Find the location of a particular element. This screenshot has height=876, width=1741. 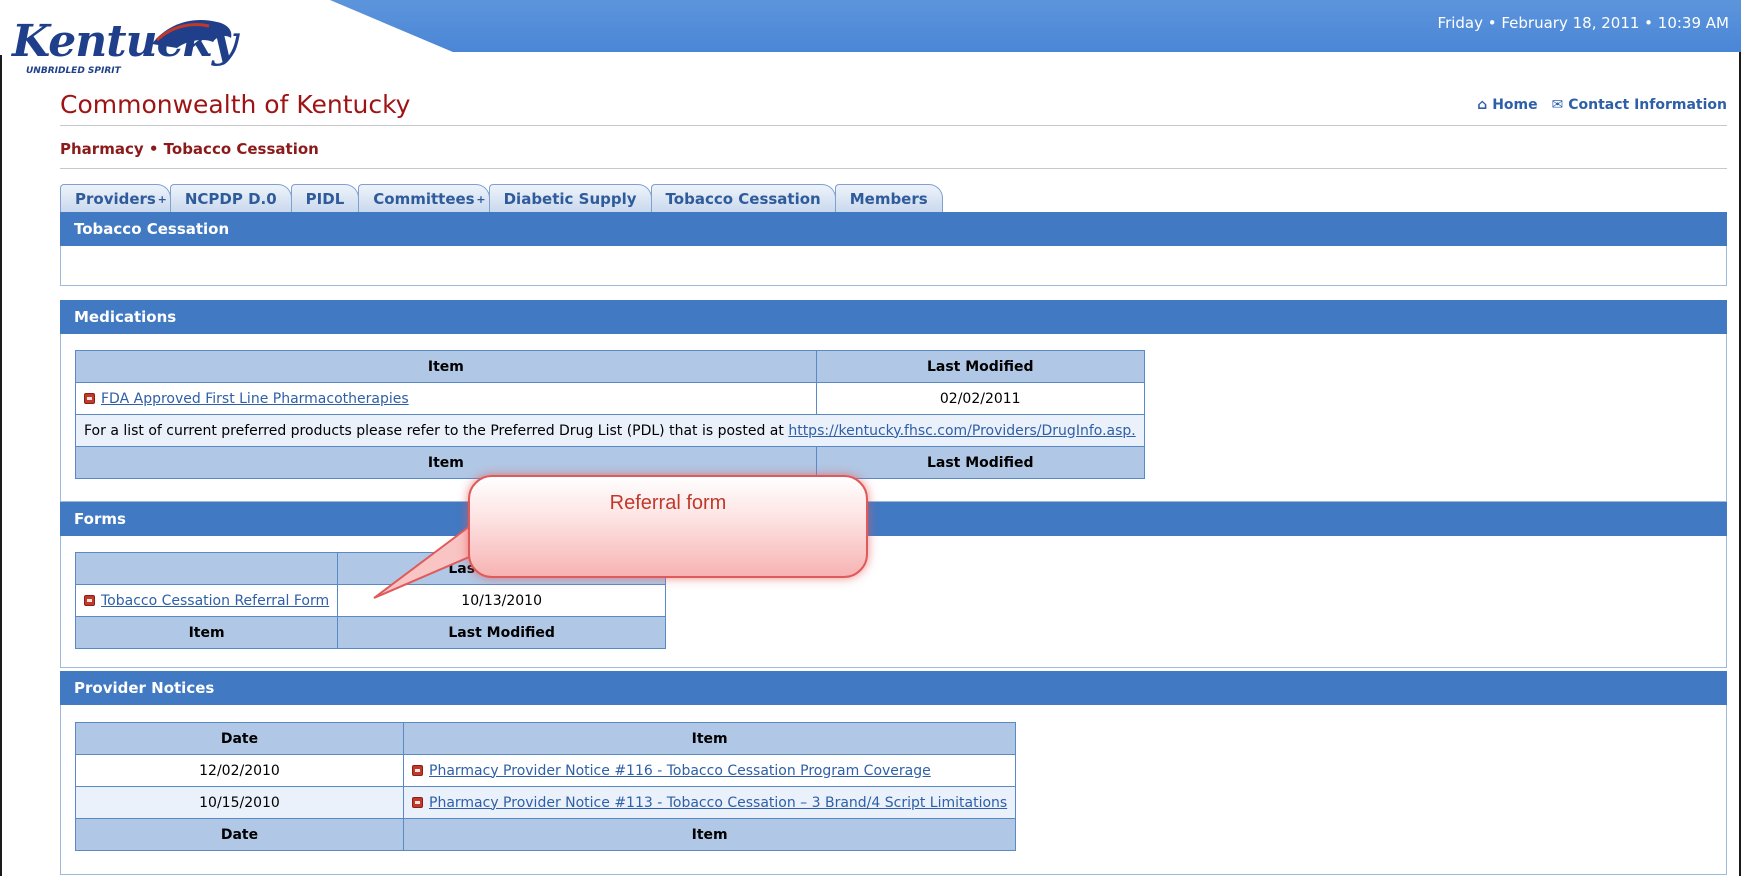

tab-label: NCPDP D.0 is located at coordinates (230, 199).